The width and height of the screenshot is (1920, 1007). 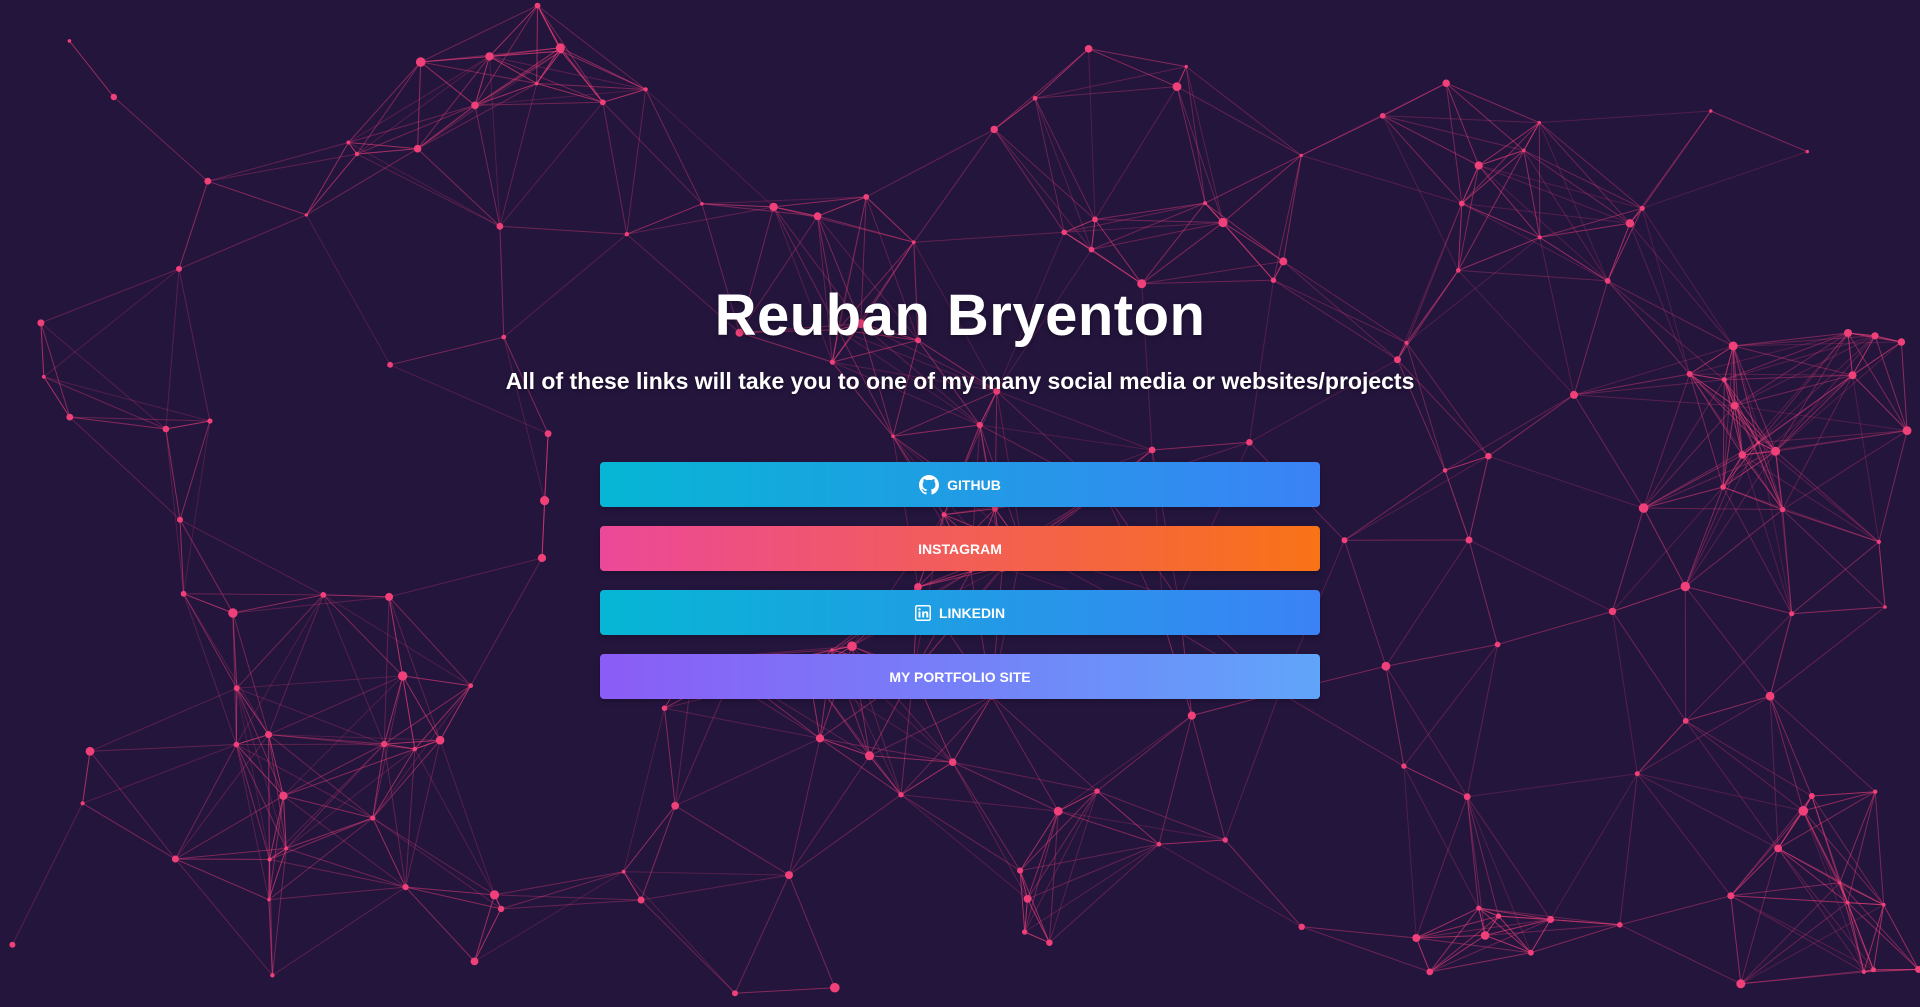 I want to click on github-link-button: GITHUB, so click(x=960, y=484).